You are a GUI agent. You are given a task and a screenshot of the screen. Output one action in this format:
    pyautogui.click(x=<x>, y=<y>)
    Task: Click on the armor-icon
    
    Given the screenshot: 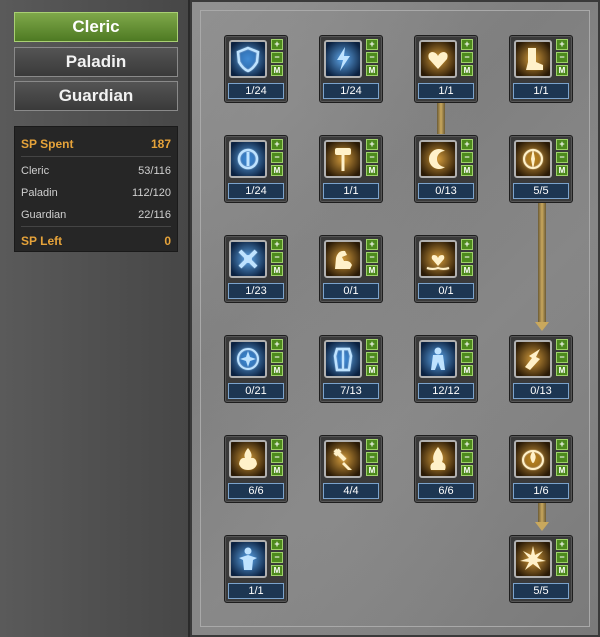 What is the action you would take?
    pyautogui.click(x=343, y=359)
    